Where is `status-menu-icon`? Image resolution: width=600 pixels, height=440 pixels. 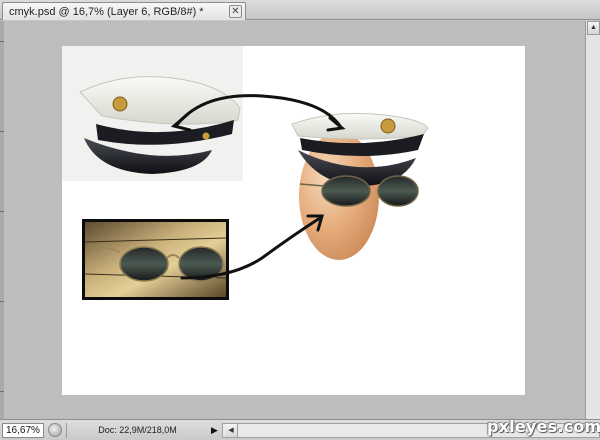 status-menu-icon is located at coordinates (55, 430).